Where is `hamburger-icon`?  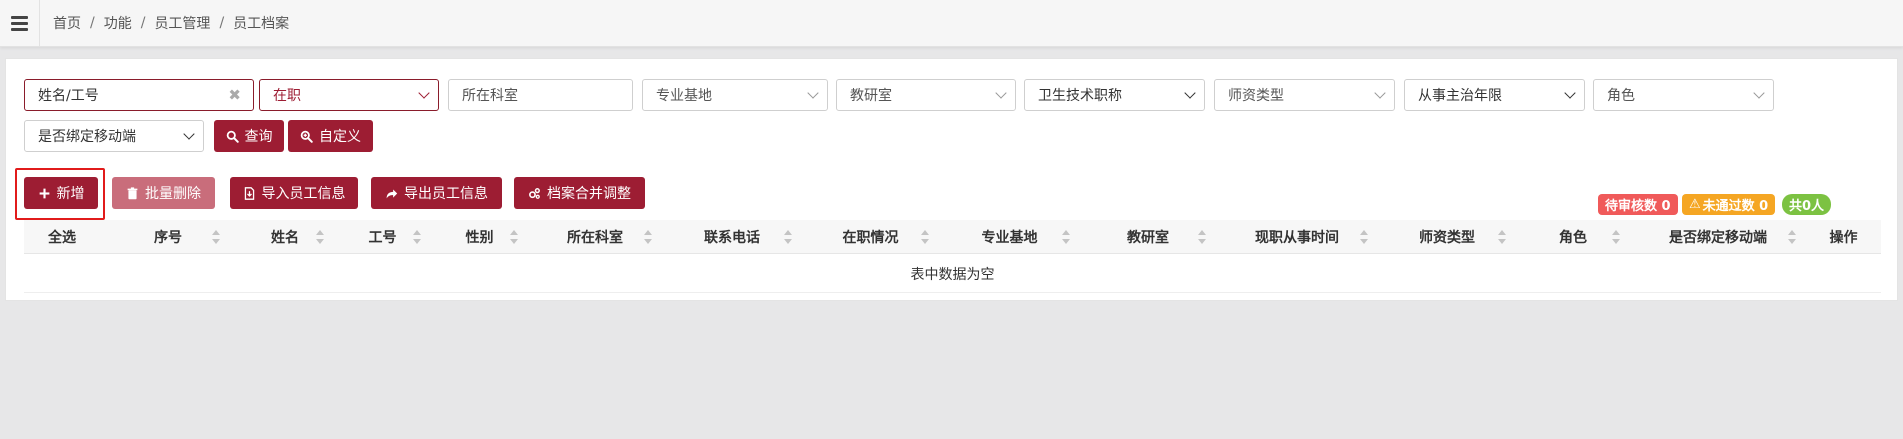 hamburger-icon is located at coordinates (19, 23).